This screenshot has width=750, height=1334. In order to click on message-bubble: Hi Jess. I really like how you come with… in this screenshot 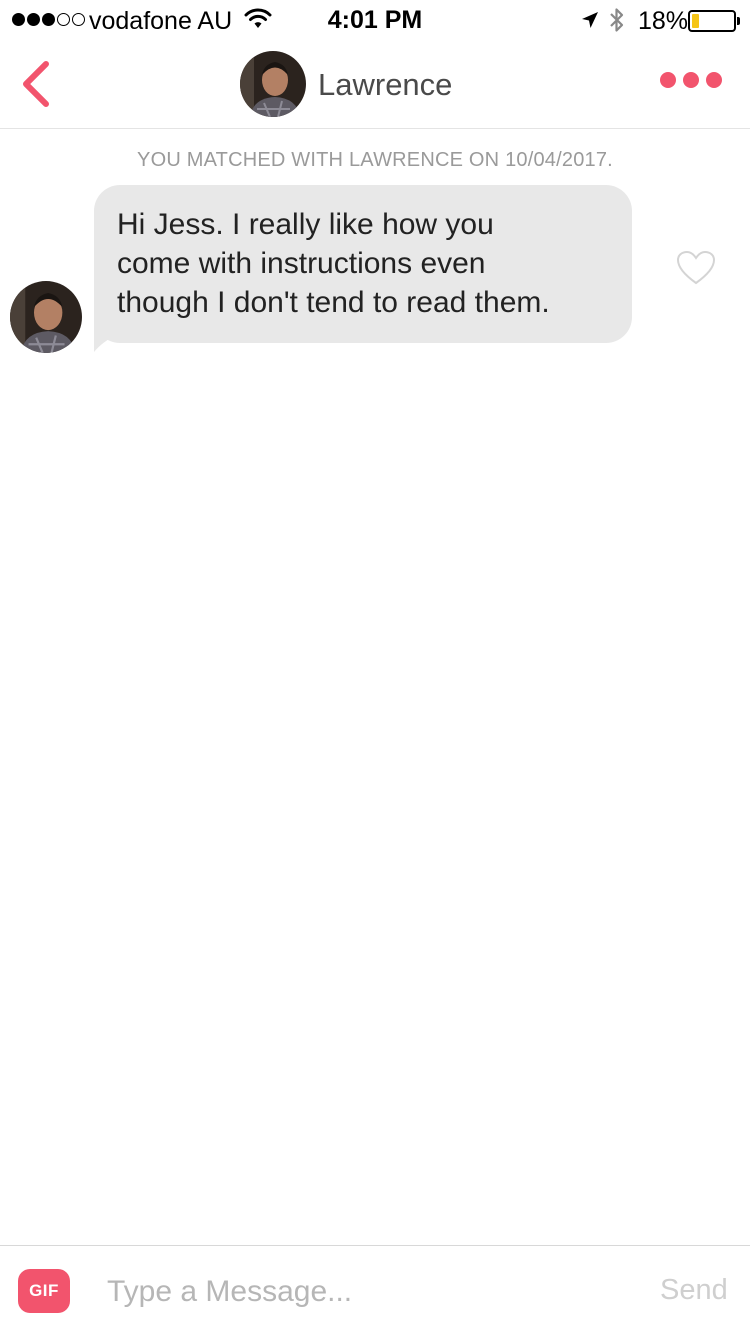, I will do `click(363, 264)`.